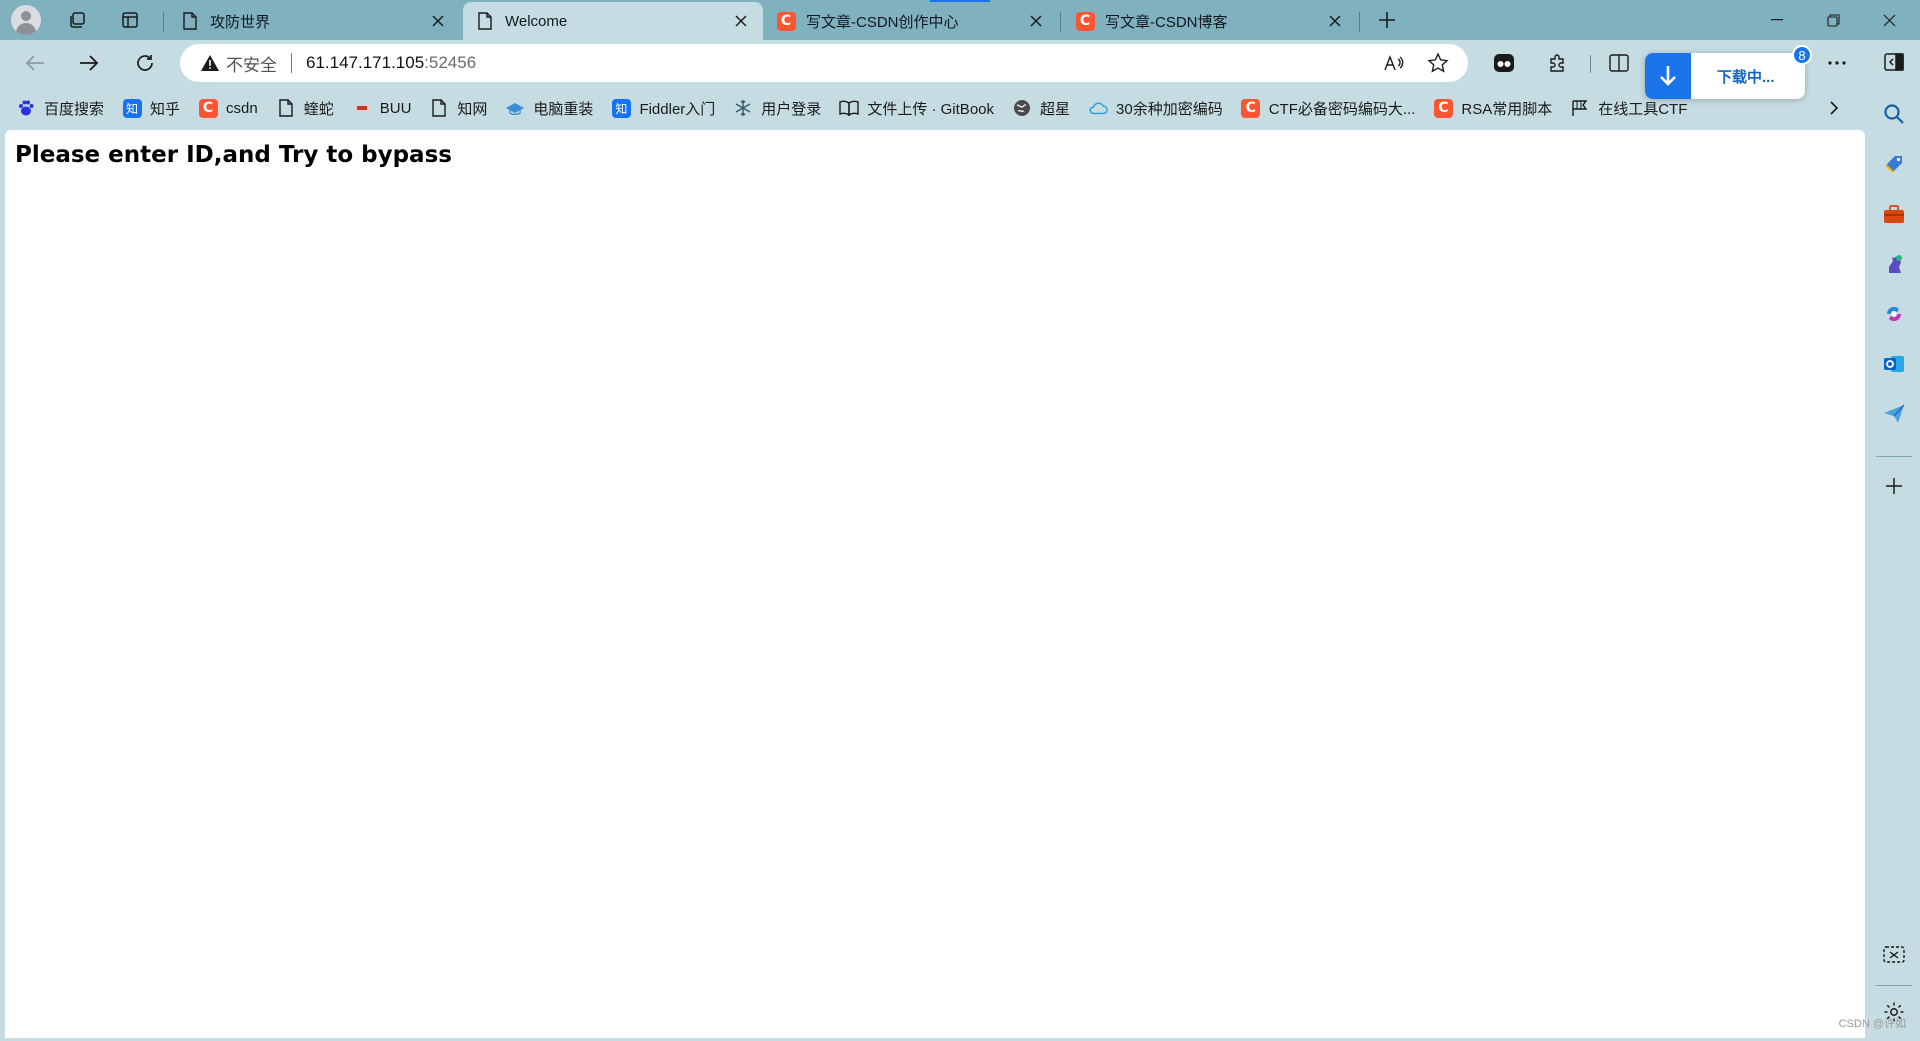 This screenshot has width=1920, height=1041. I want to click on tab-title: 写文章-CSDN创作中心, so click(882, 22).